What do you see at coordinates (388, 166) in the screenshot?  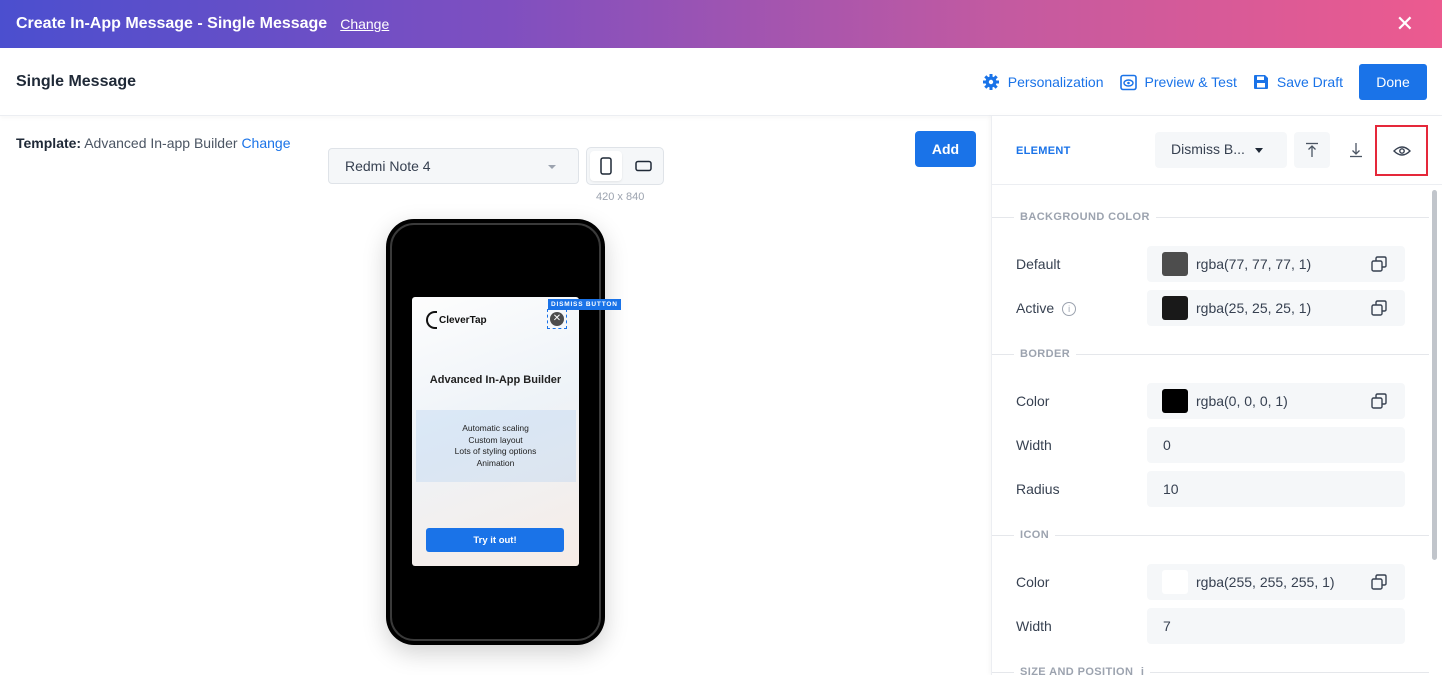 I see `device-select-value: Redmi Note 4` at bounding box center [388, 166].